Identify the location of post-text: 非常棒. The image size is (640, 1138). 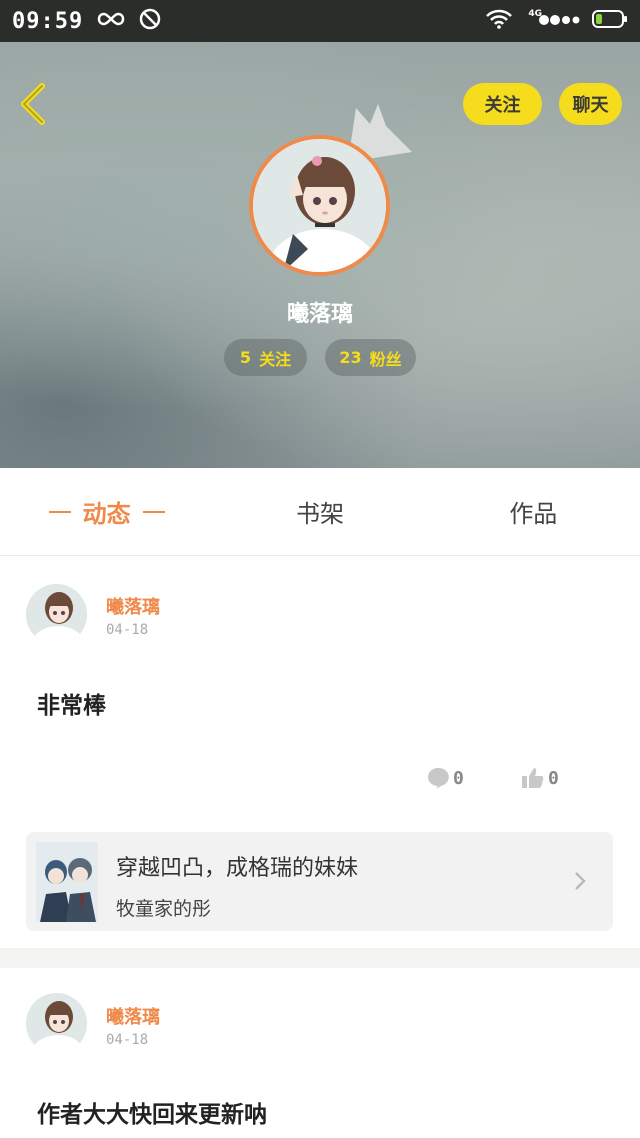
(71, 706).